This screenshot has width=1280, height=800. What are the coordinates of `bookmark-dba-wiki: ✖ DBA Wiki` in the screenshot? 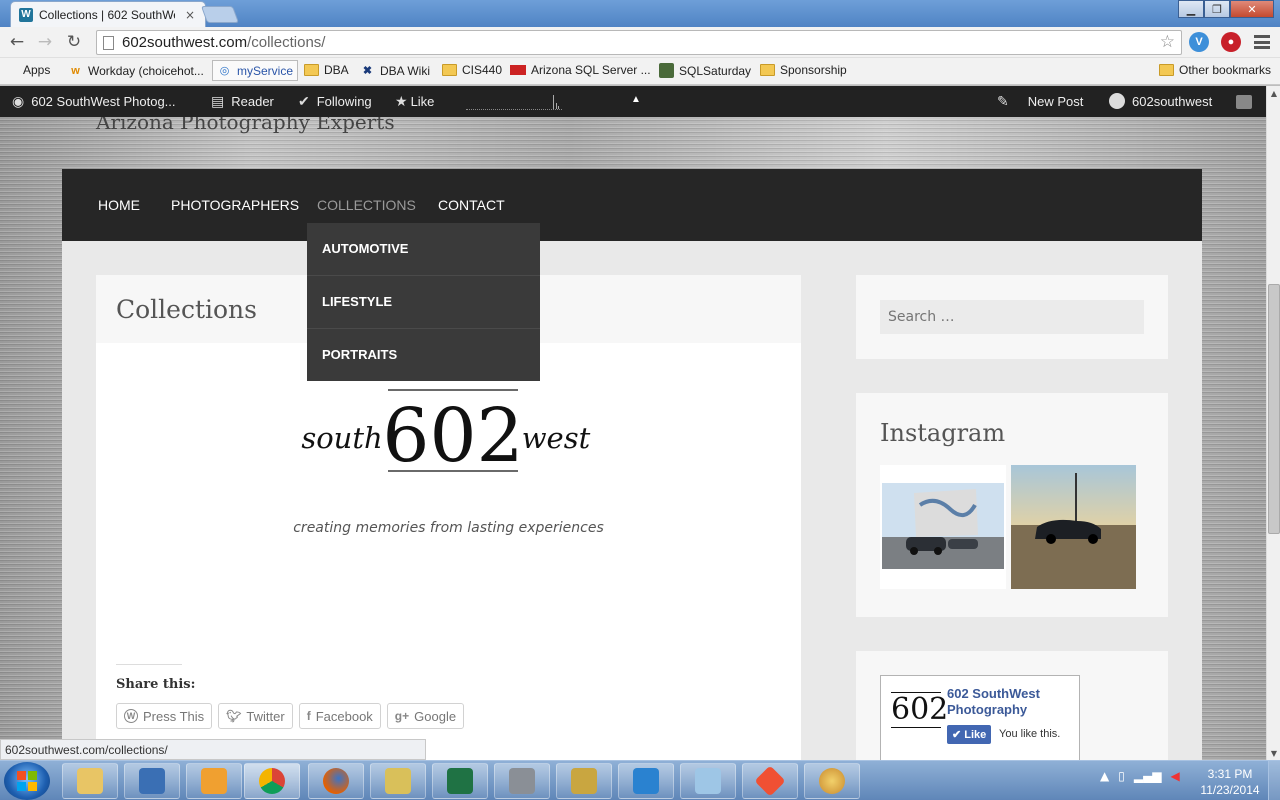 It's located at (395, 70).